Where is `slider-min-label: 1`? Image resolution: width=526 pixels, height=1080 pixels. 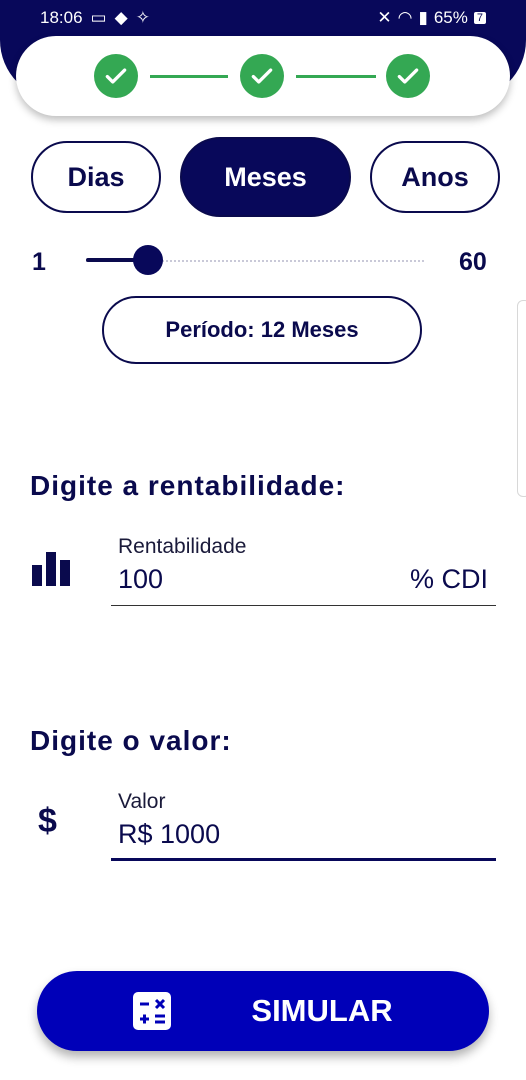 slider-min-label: 1 is located at coordinates (39, 262).